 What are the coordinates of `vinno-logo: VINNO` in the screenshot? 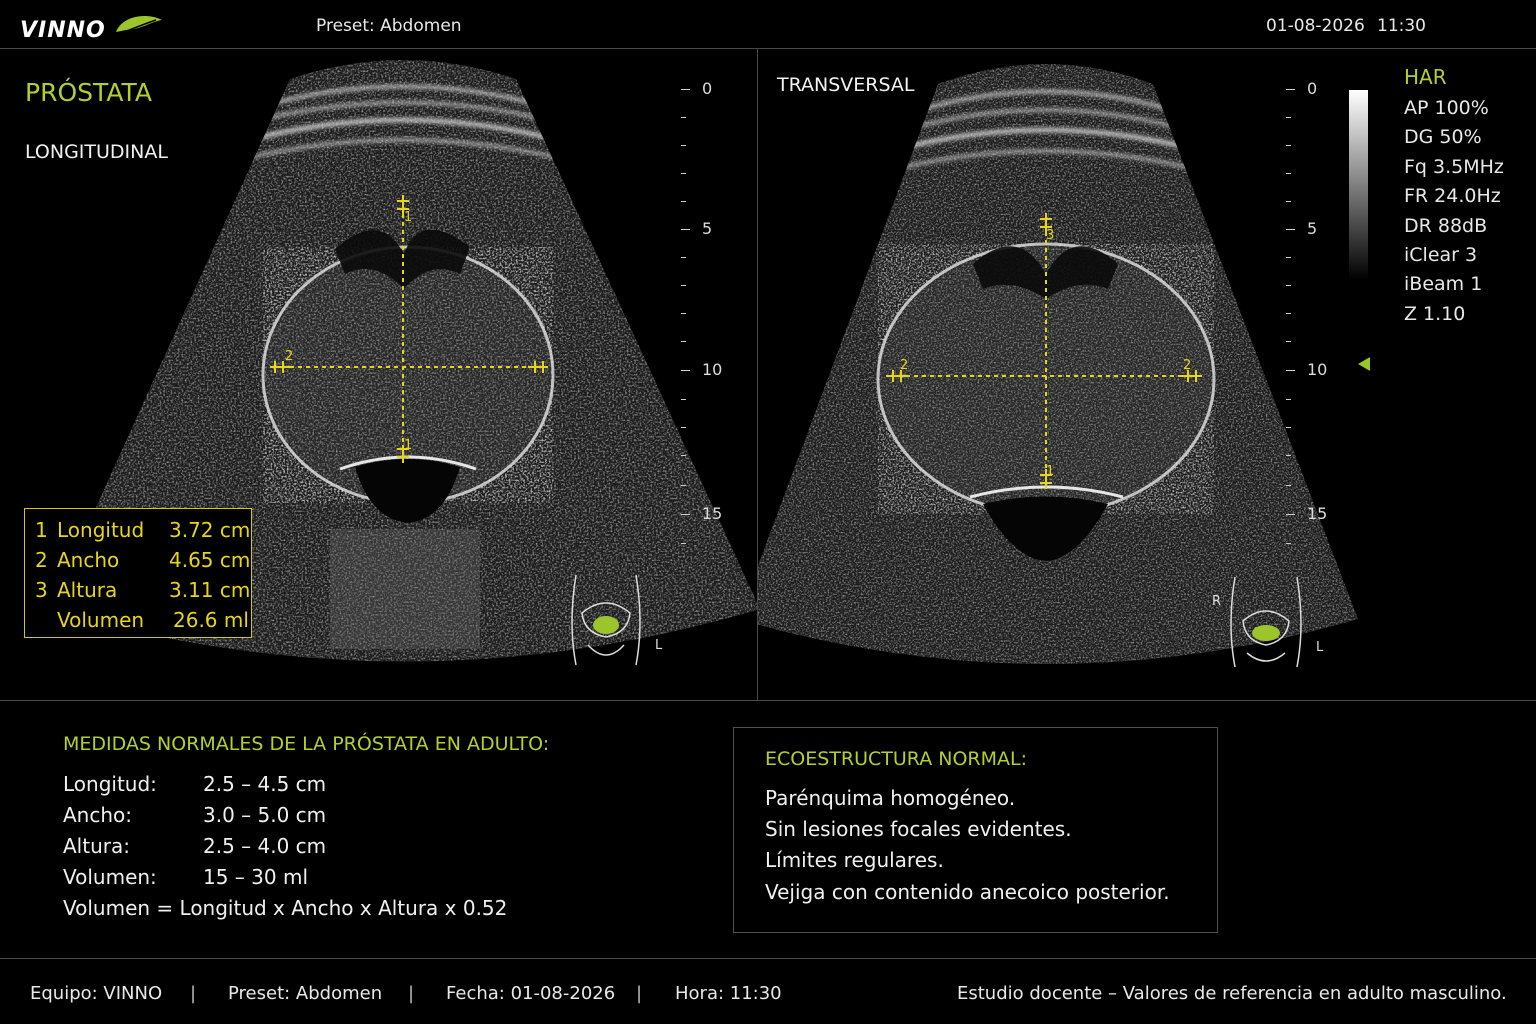 It's located at (91, 27).